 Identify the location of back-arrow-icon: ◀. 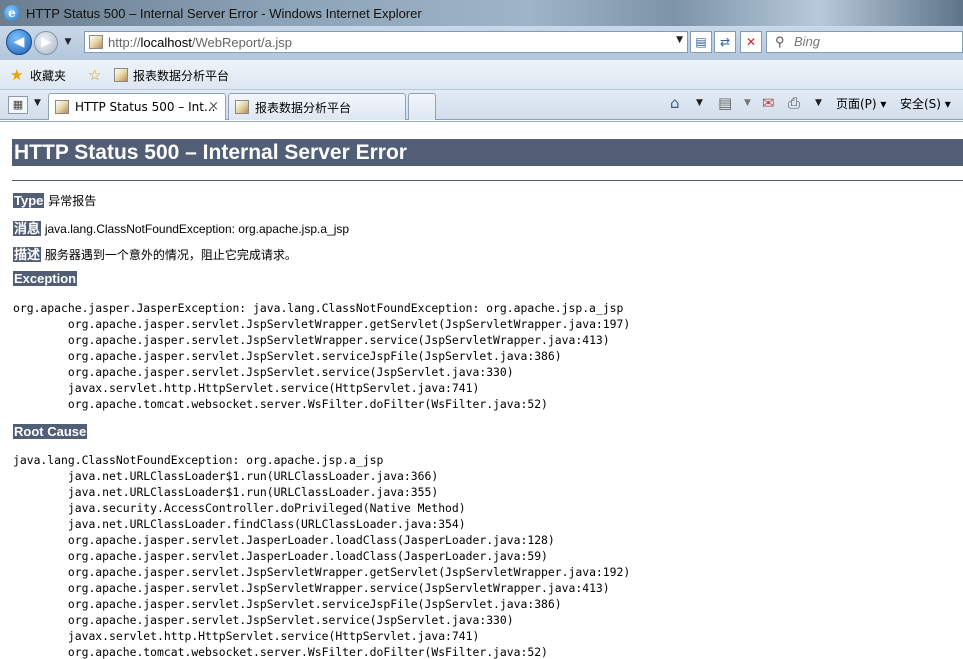
(19, 42).